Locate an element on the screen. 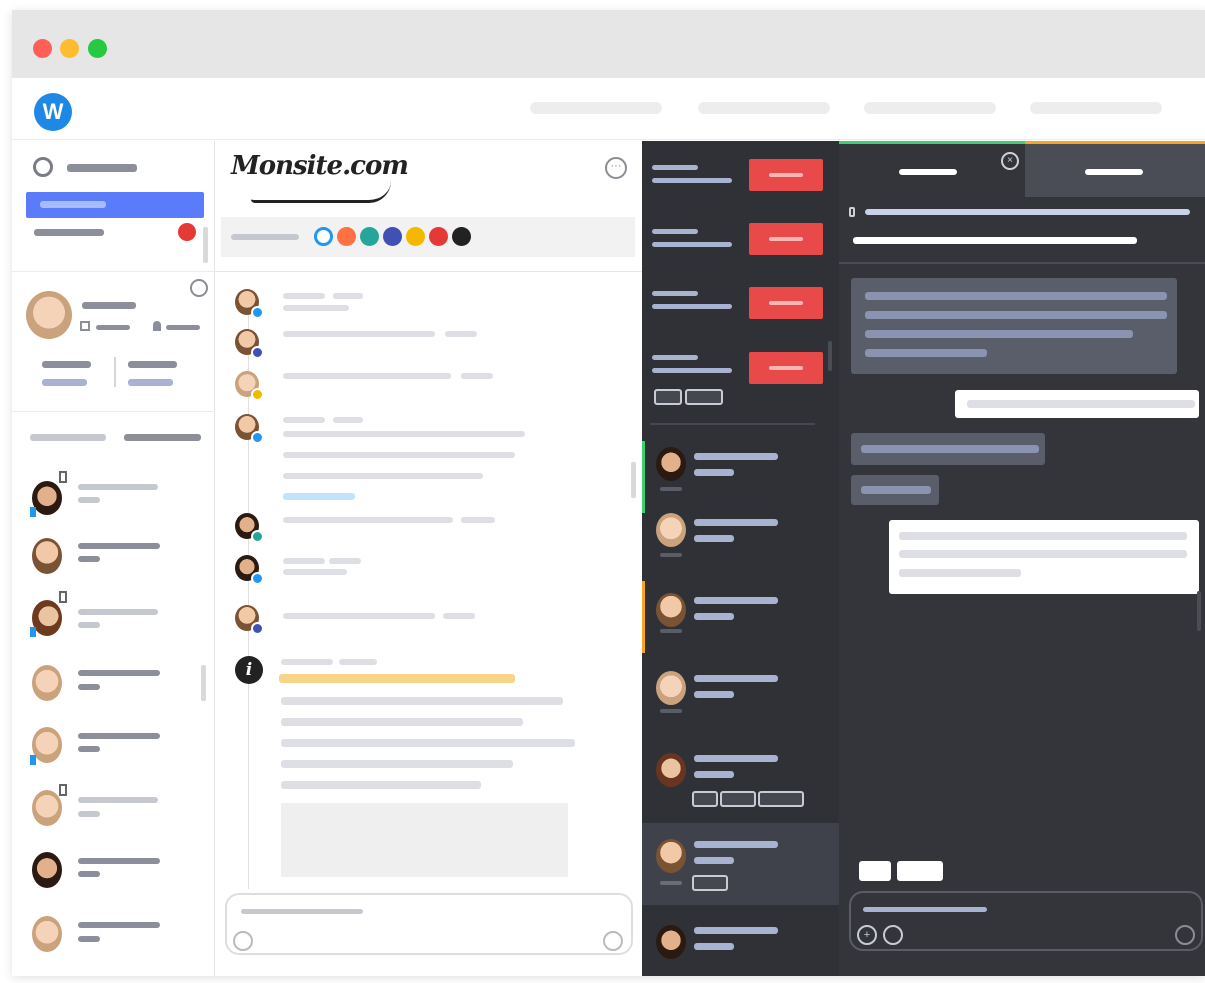 The image size is (1205, 983). event-author is located at coordinates (304, 561).